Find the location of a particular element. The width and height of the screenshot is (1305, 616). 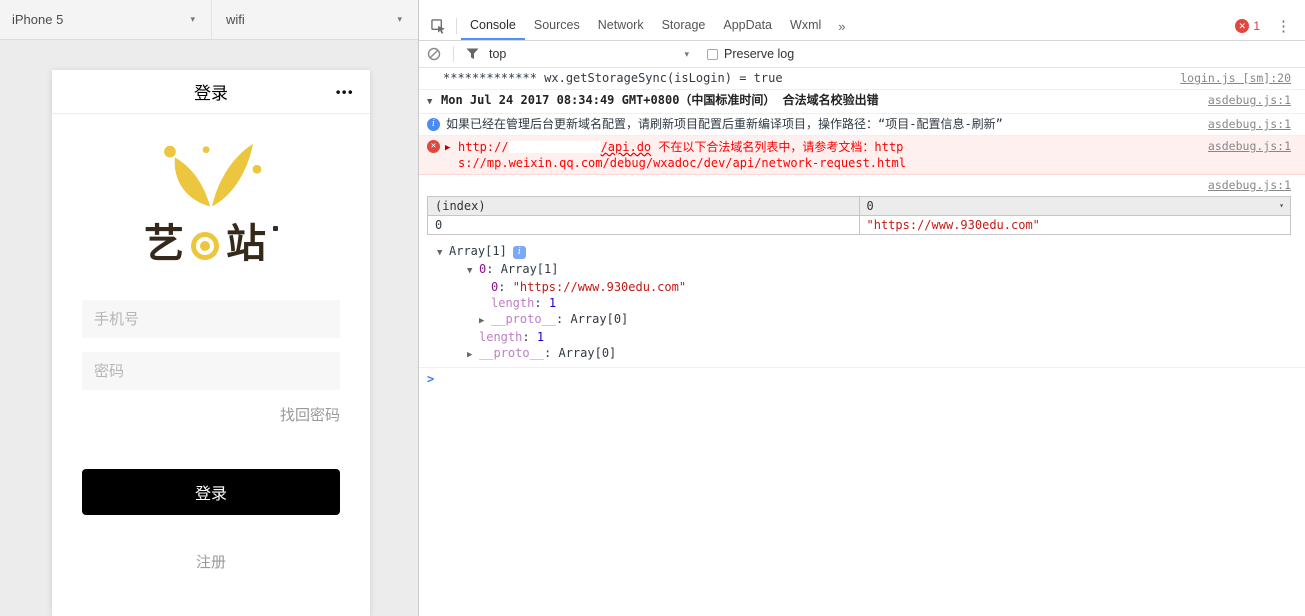

table-row: 0 "https://www.930edu.com" is located at coordinates (859, 225).